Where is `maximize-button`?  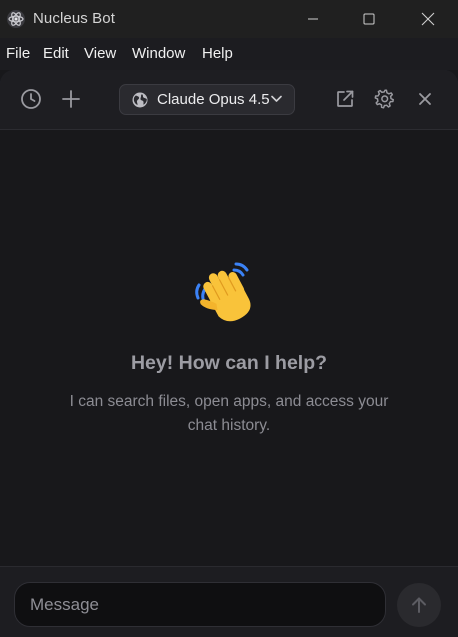
maximize-button is located at coordinates (369, 19).